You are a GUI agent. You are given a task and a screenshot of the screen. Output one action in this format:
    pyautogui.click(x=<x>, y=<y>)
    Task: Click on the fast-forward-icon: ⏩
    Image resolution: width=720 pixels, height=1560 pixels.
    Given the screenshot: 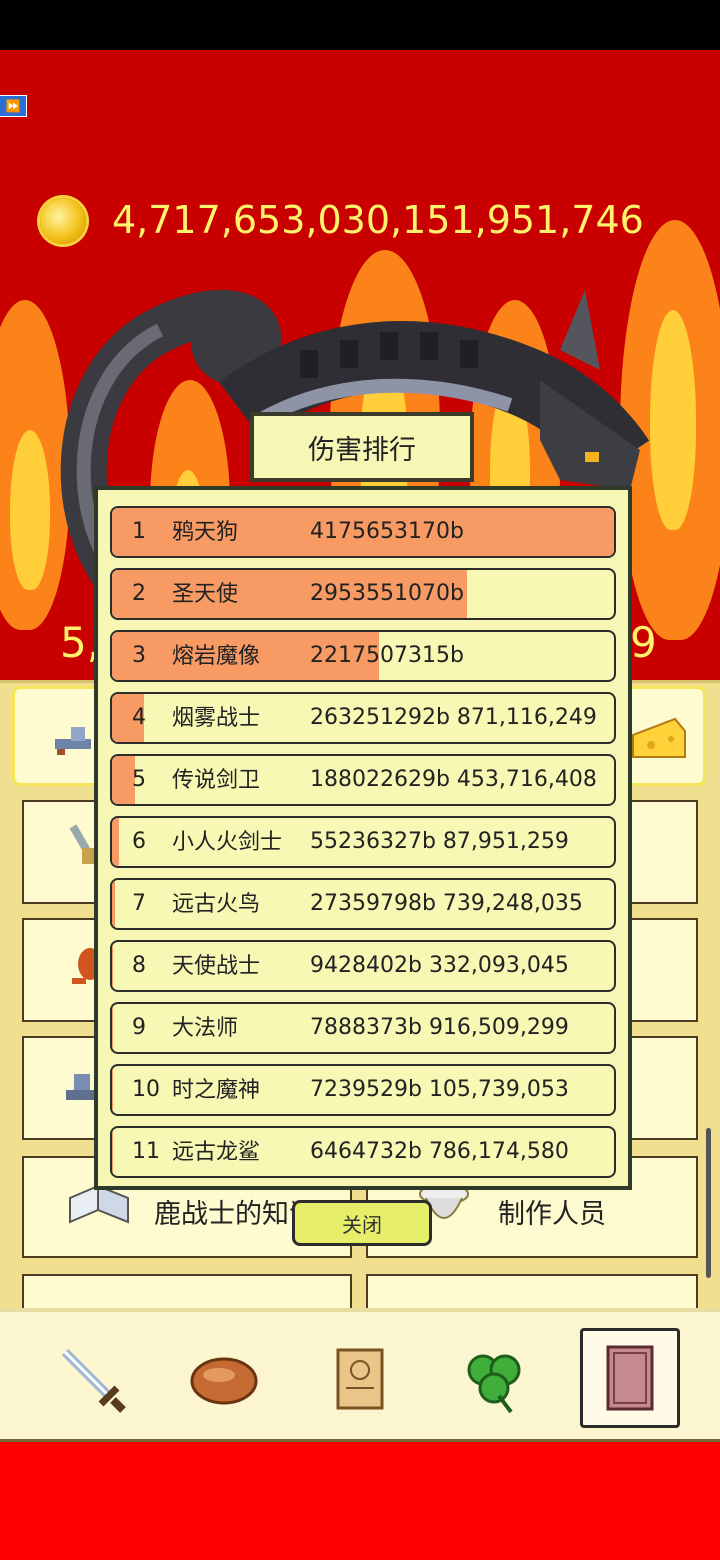 What is the action you would take?
    pyautogui.click(x=13, y=106)
    